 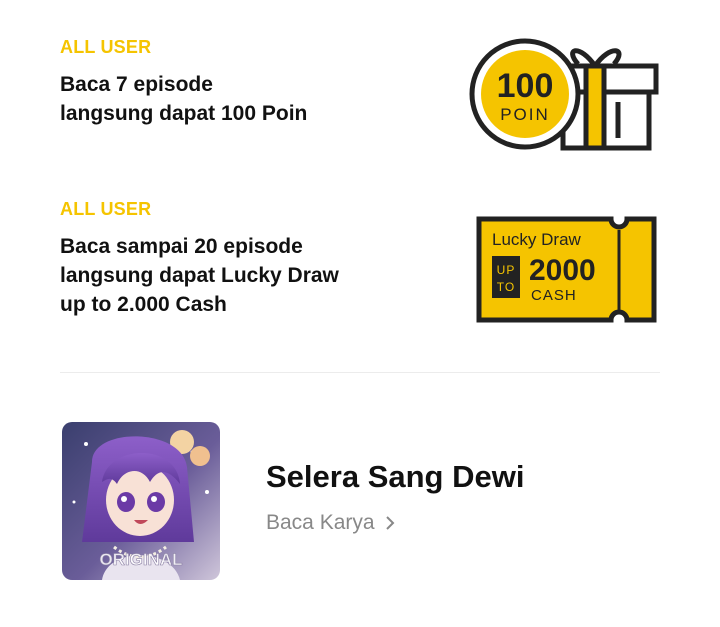 I want to click on read-work-label: Baca Karya, so click(x=320, y=522).